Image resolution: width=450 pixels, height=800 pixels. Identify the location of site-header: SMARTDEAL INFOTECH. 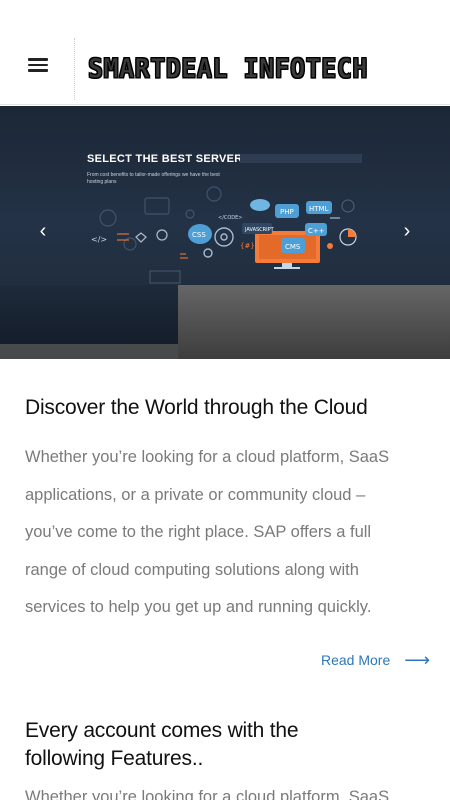
(225, 52).